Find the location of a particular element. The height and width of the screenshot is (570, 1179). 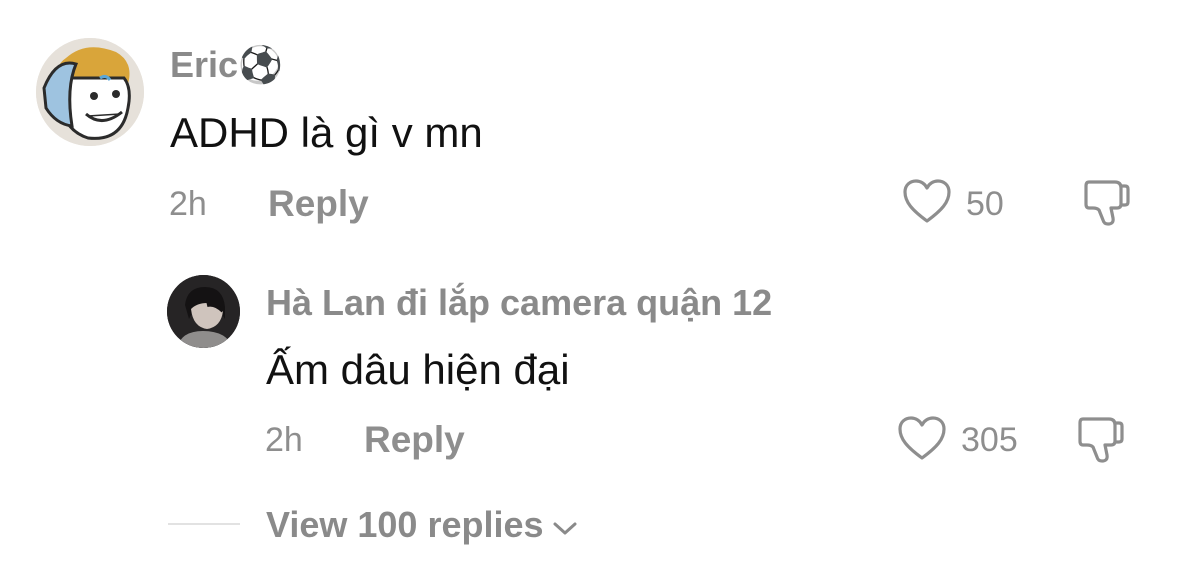

view-replies-label: View 100 replies is located at coordinates (405, 524).